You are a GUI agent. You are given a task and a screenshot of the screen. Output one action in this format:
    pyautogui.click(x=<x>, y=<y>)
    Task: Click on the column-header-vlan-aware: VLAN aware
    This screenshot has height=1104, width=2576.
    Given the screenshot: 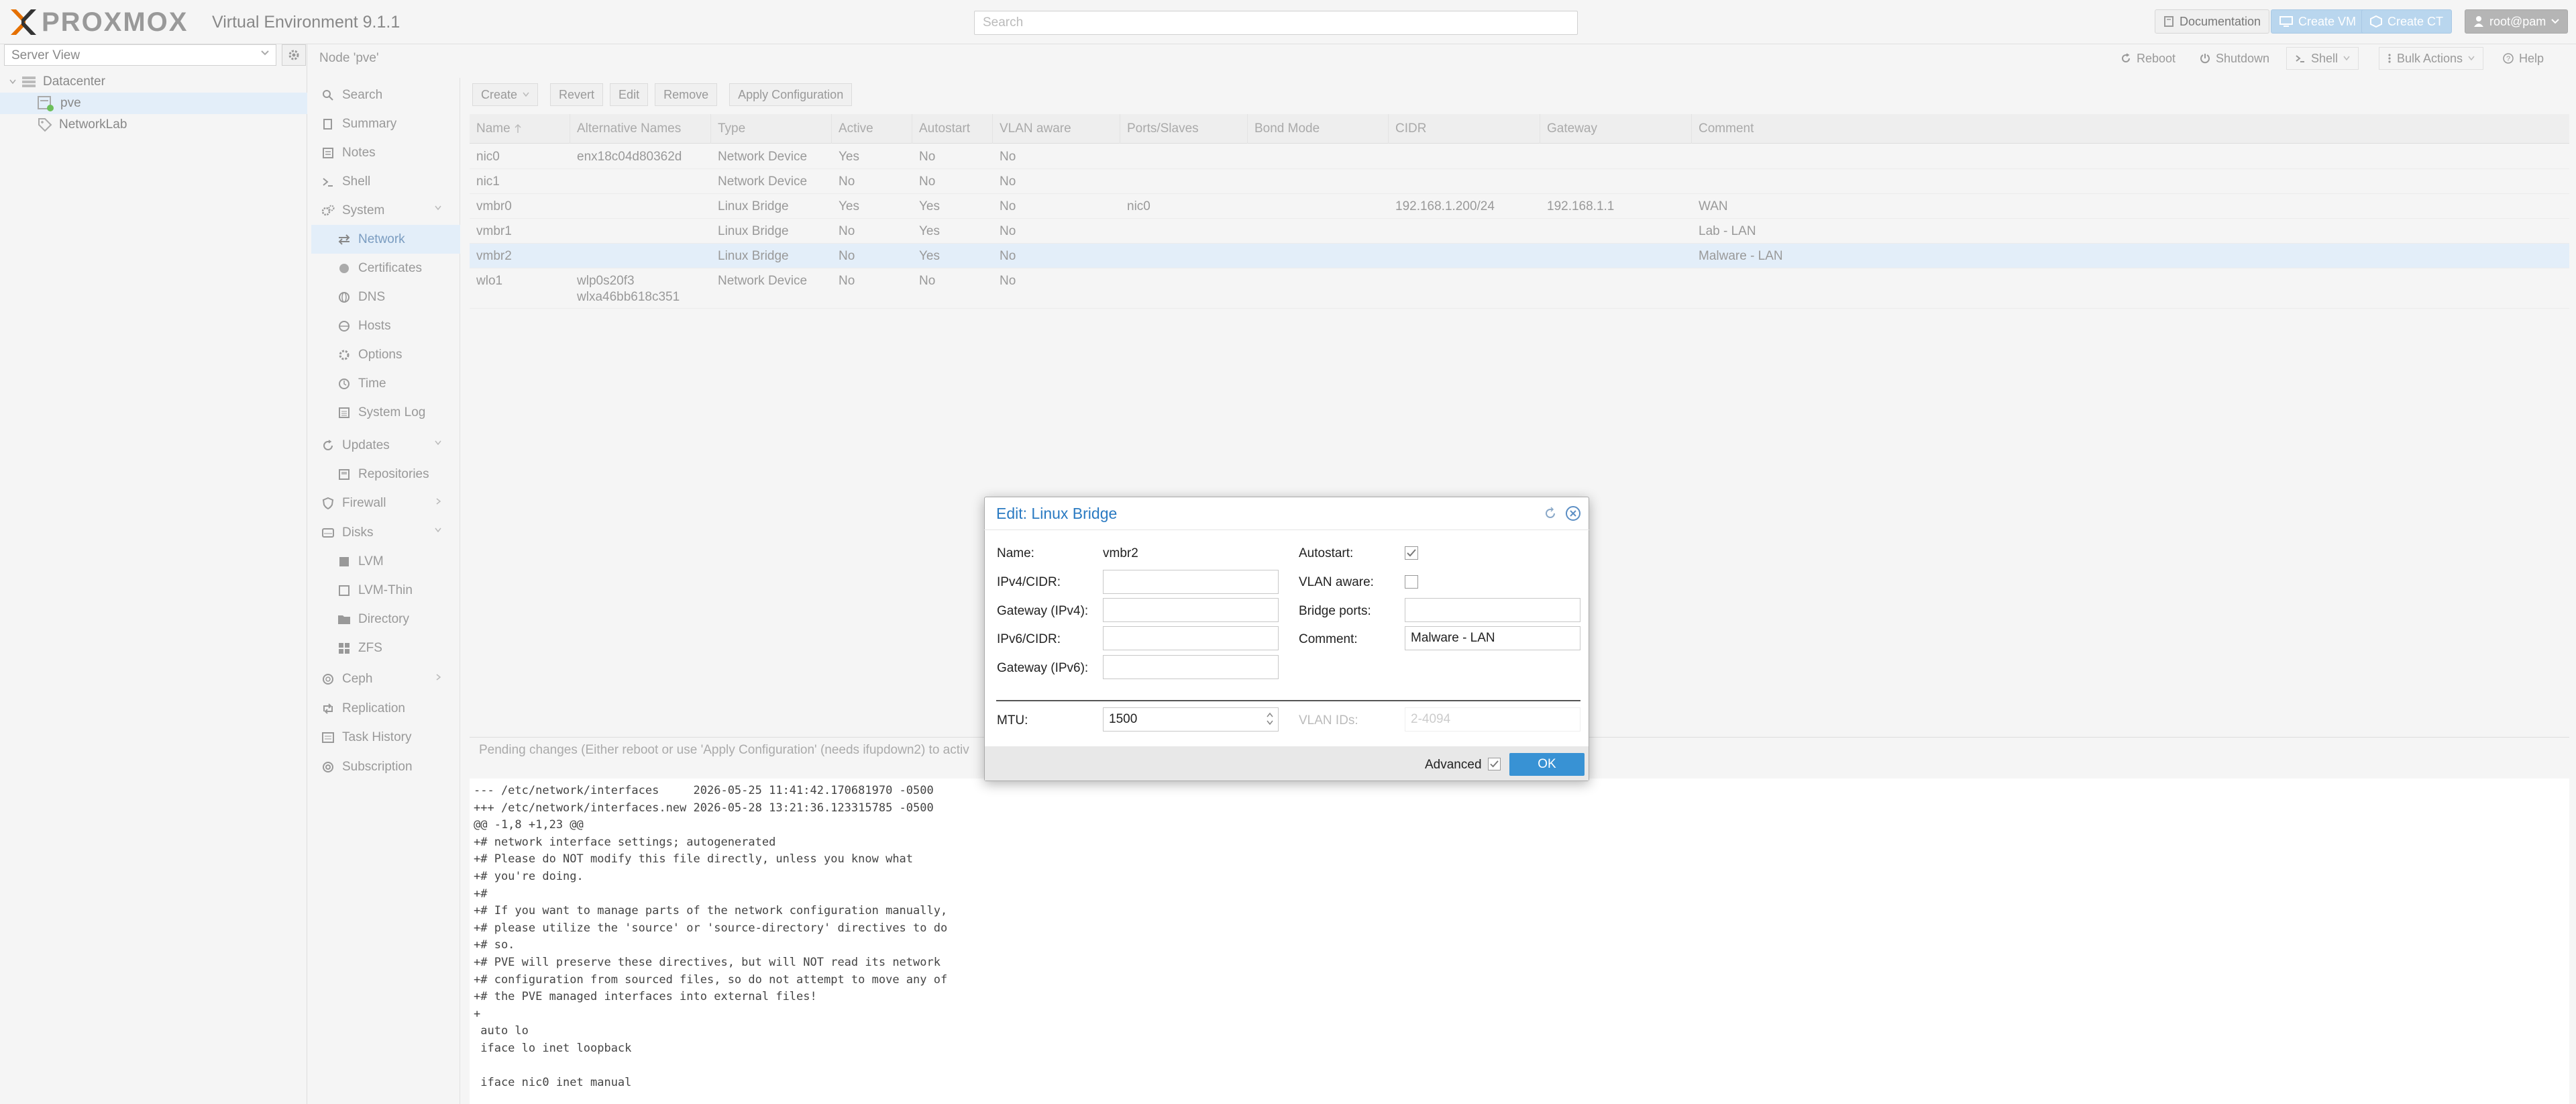 What is the action you would take?
    pyautogui.click(x=1056, y=129)
    